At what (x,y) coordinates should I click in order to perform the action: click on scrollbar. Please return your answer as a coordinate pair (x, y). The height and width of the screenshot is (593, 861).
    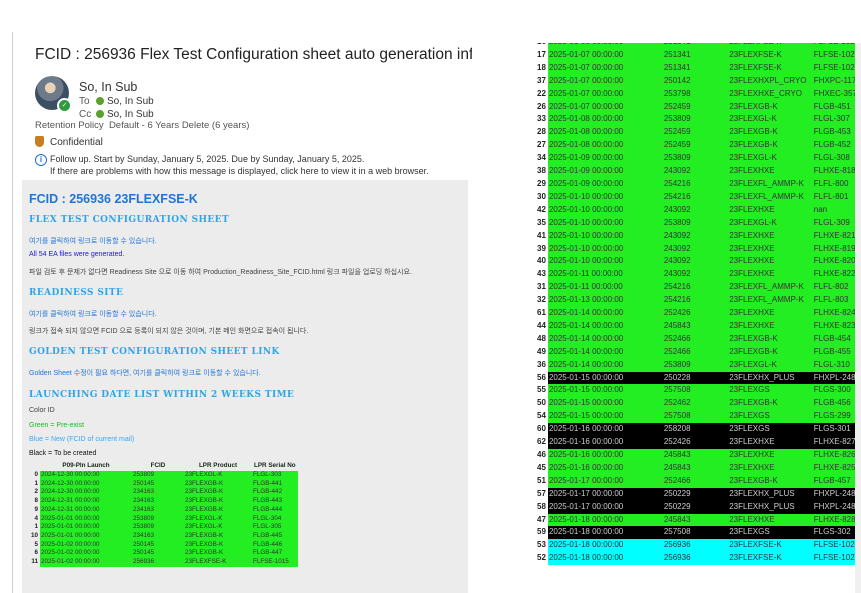
    Looking at the image, I should click on (858, 318).